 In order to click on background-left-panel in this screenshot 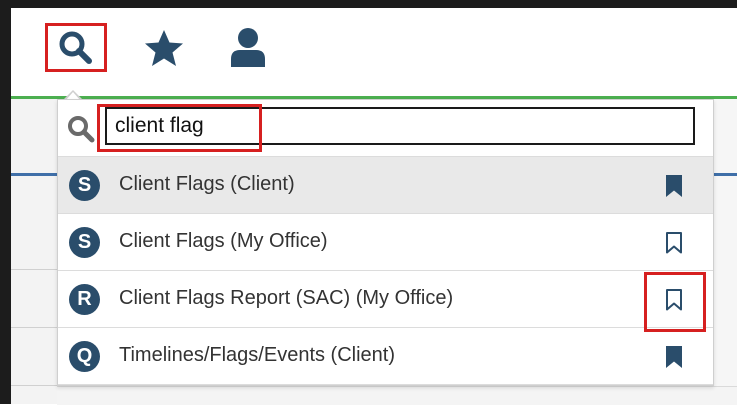, I will do `click(34, 251)`.